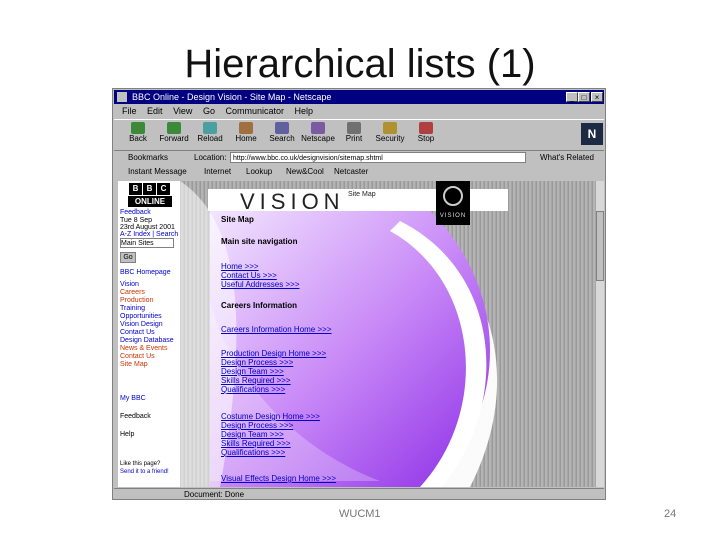 The width and height of the screenshot is (720, 540). What do you see at coordinates (354, 128) in the screenshot?
I see `printer-icon` at bounding box center [354, 128].